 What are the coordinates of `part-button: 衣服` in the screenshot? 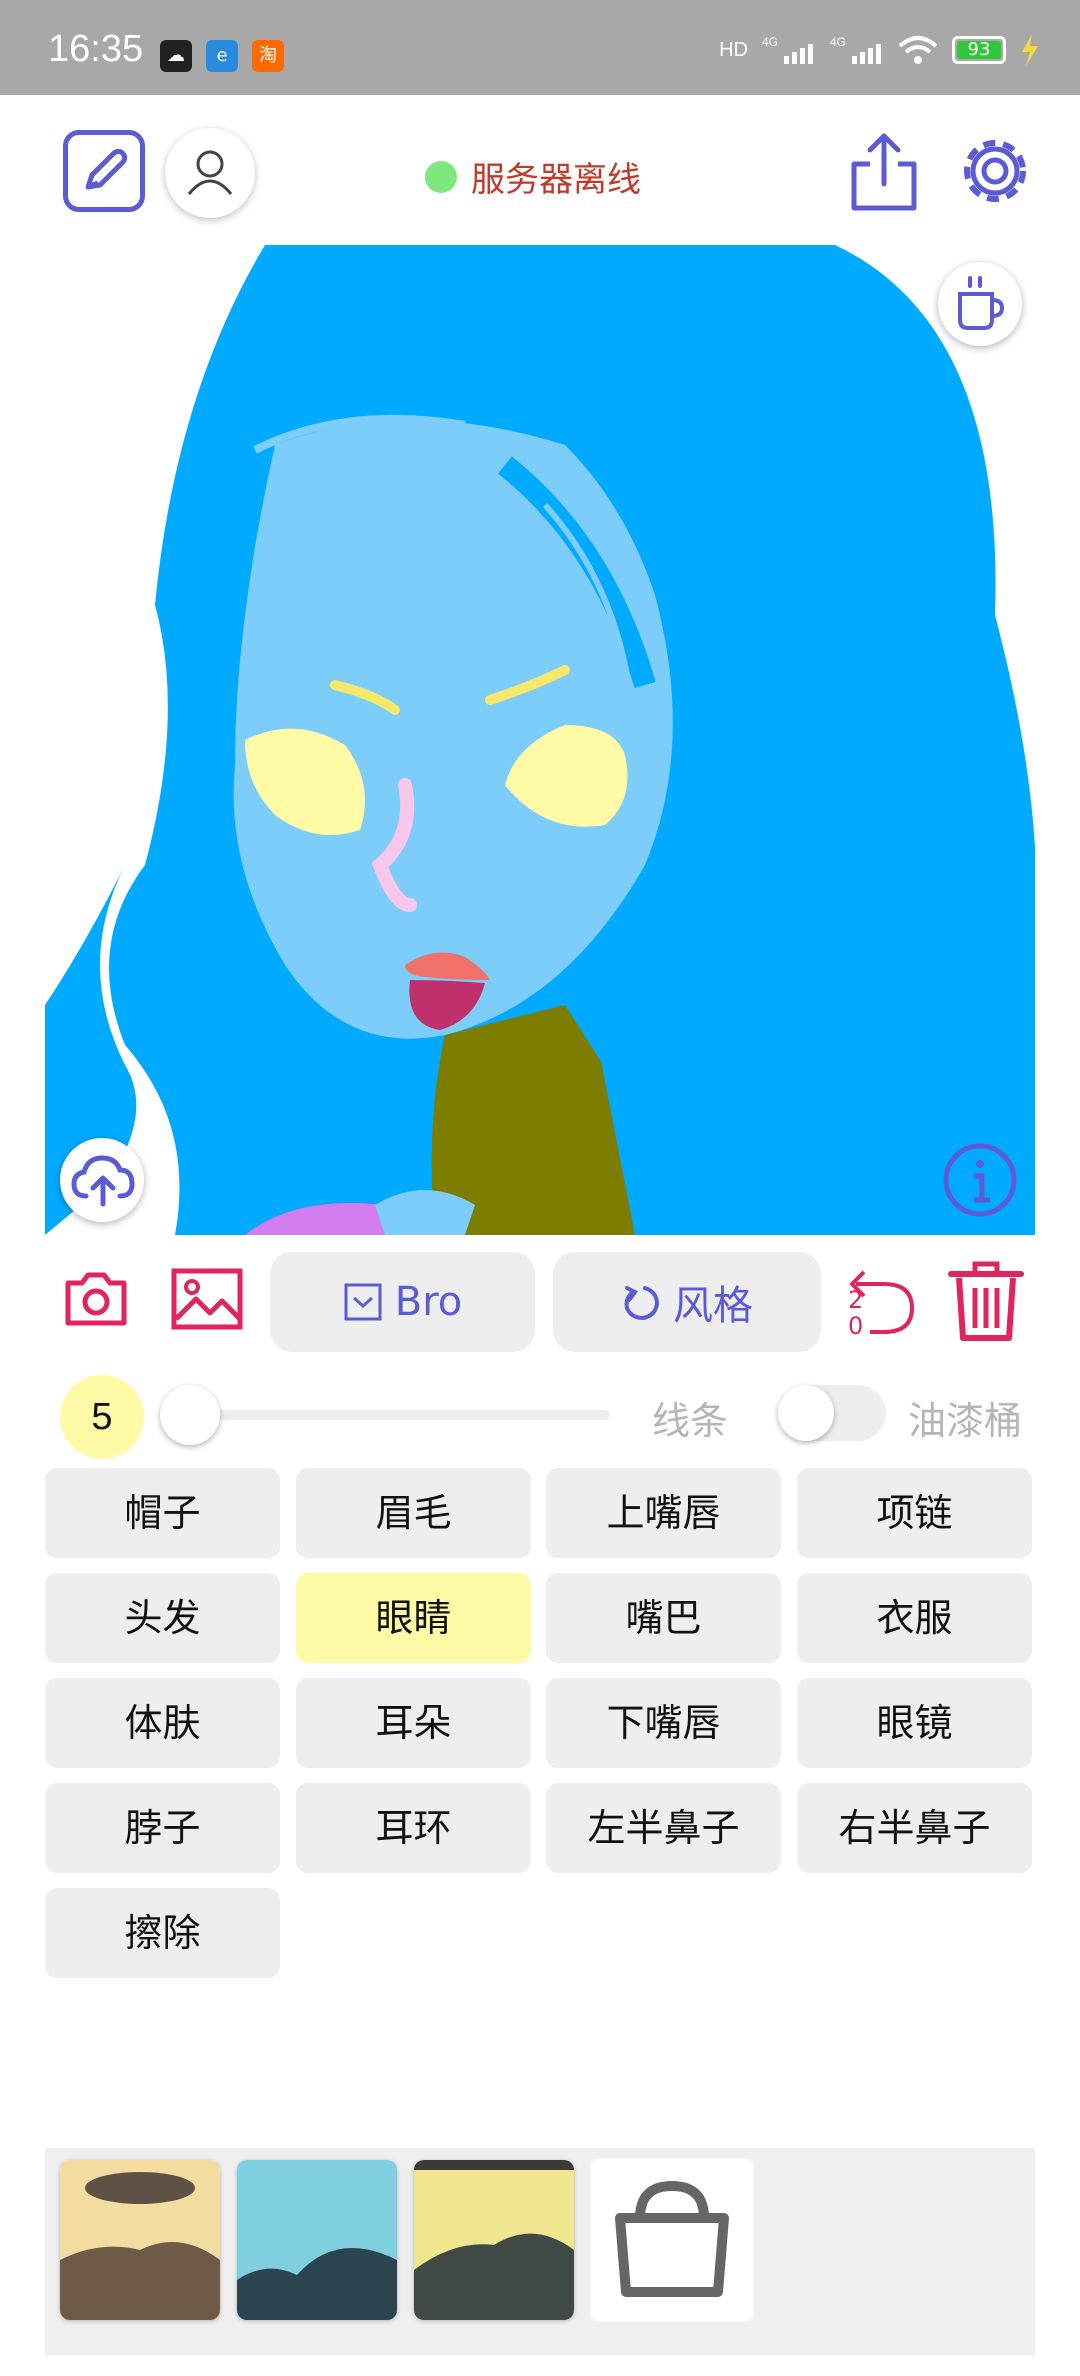 It's located at (914, 1618).